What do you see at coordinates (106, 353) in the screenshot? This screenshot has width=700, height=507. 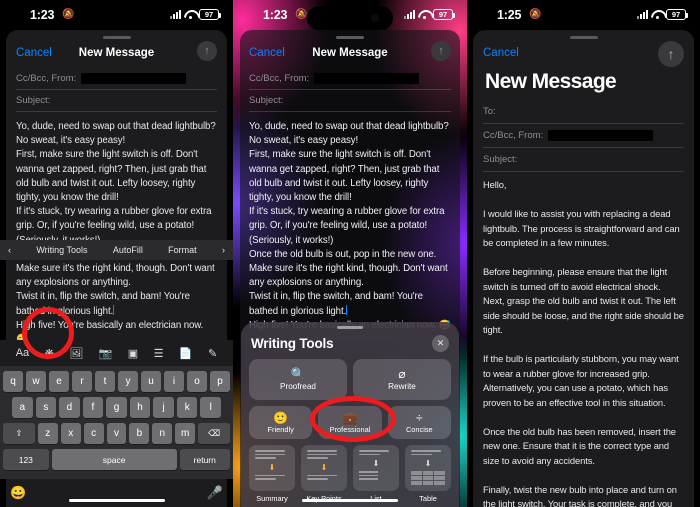 I see `camera-icon: 📷` at bounding box center [106, 353].